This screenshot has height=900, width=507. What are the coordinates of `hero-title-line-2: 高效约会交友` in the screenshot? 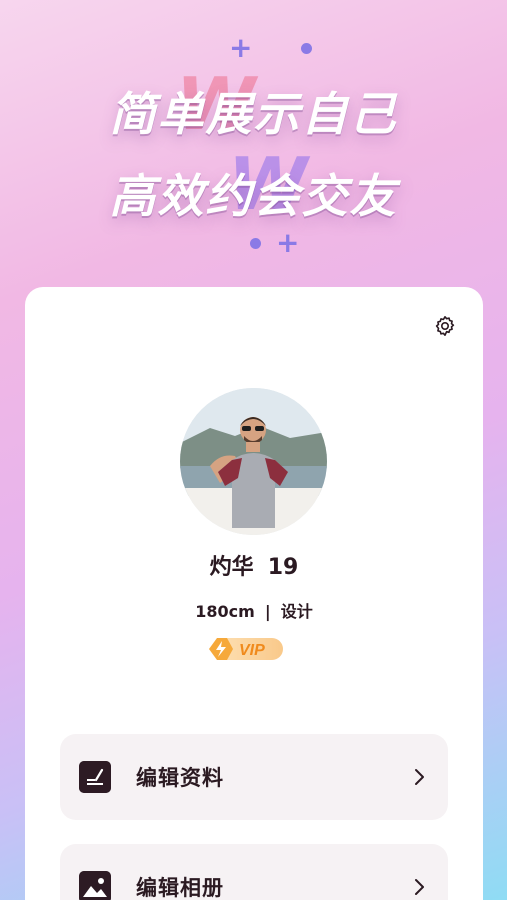 It's located at (253, 196).